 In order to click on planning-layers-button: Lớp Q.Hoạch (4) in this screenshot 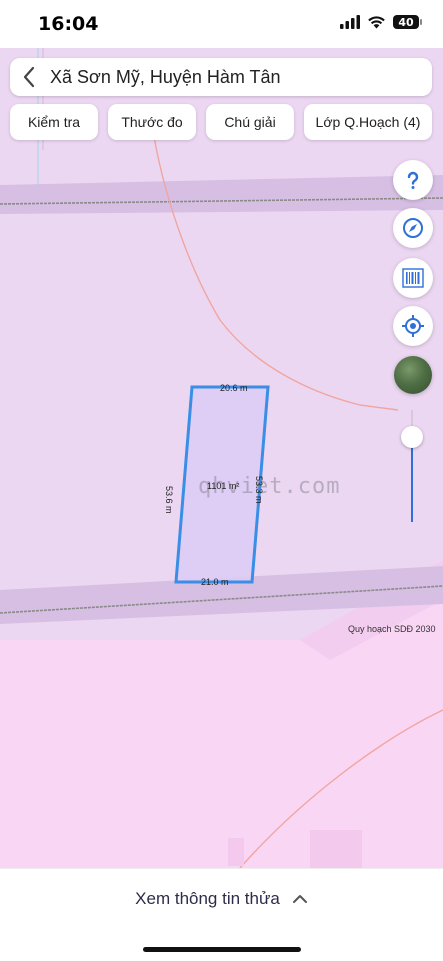, I will do `click(368, 122)`.